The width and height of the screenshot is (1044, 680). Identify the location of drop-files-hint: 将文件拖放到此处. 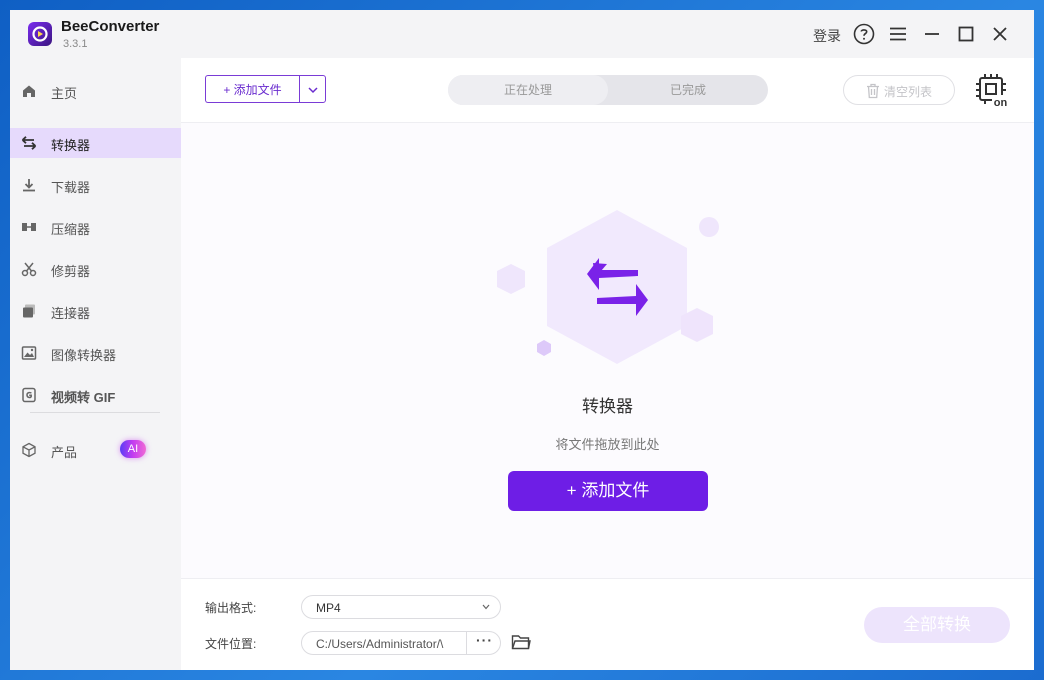
(607, 444).